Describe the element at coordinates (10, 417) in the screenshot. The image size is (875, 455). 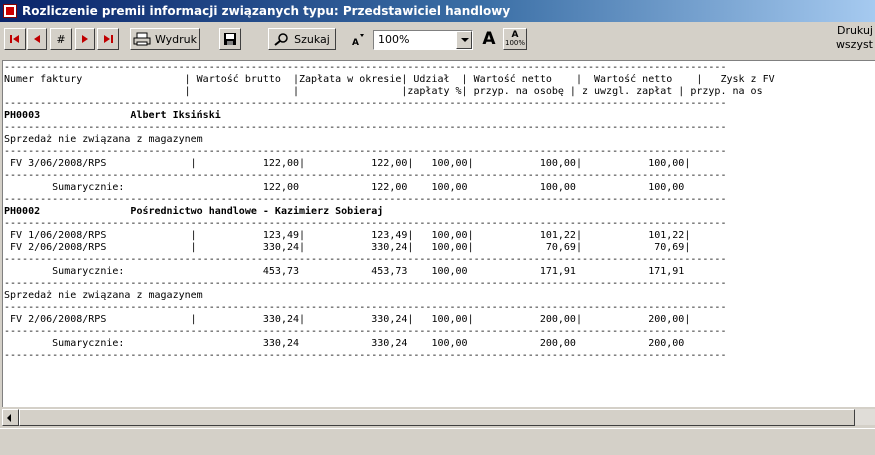
I see `scroll-left-icon` at that location.